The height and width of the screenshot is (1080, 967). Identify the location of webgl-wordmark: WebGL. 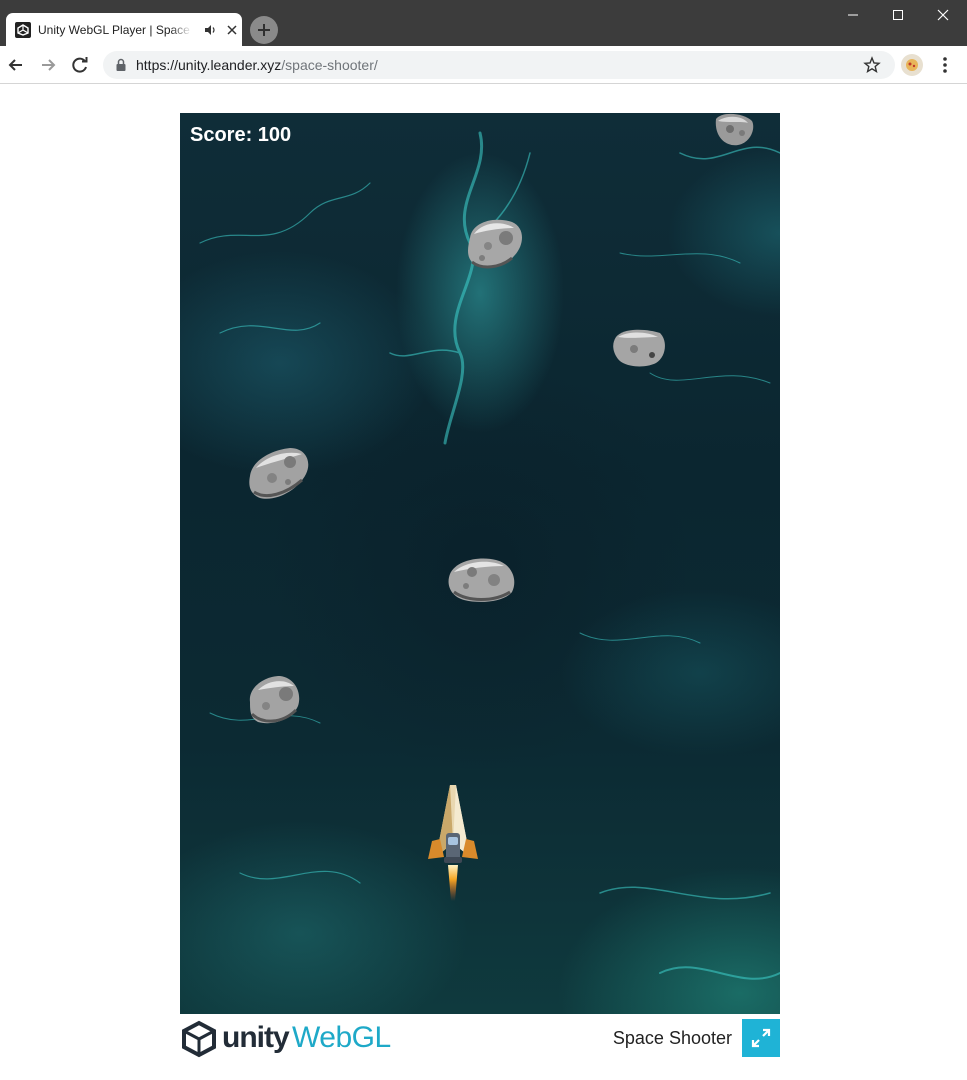
(341, 1037).